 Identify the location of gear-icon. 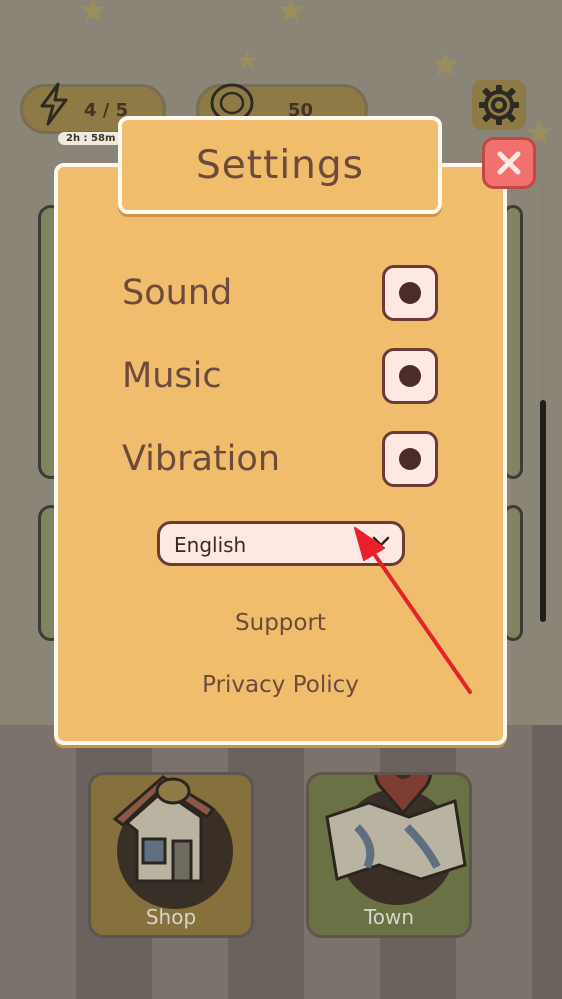
(499, 105).